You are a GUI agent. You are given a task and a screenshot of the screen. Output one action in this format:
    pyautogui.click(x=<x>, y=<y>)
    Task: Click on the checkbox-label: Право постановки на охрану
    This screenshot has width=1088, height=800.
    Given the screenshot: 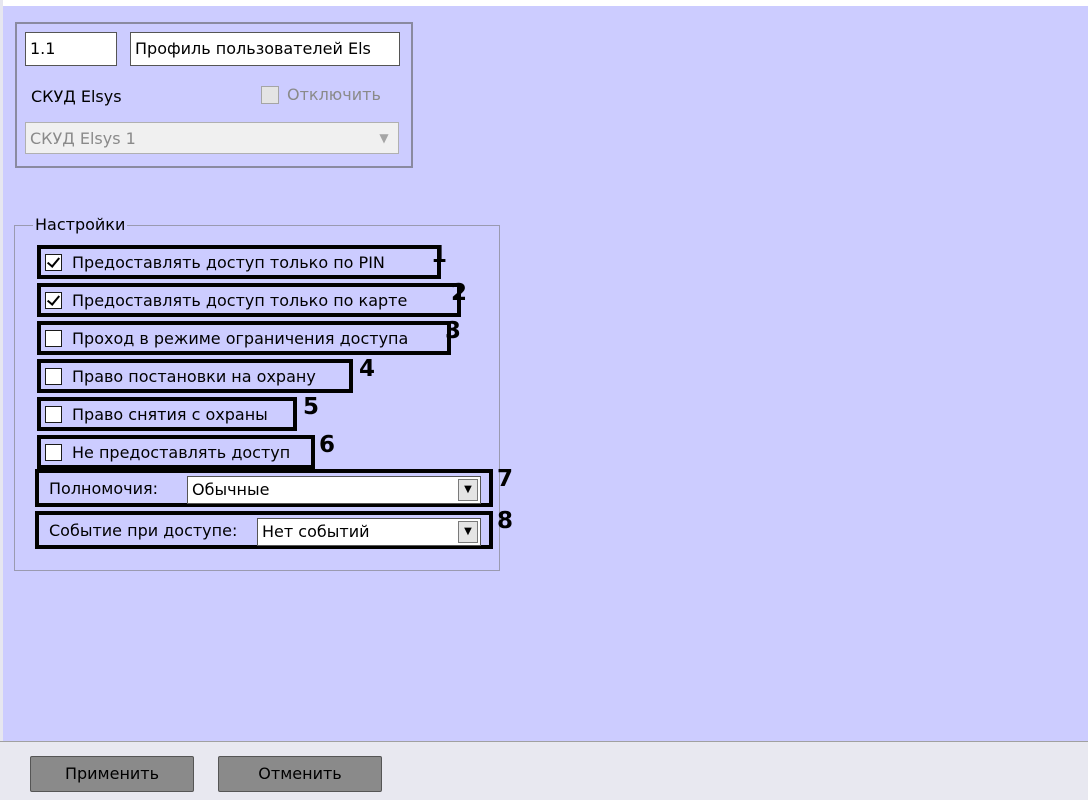 What is the action you would take?
    pyautogui.click(x=194, y=376)
    